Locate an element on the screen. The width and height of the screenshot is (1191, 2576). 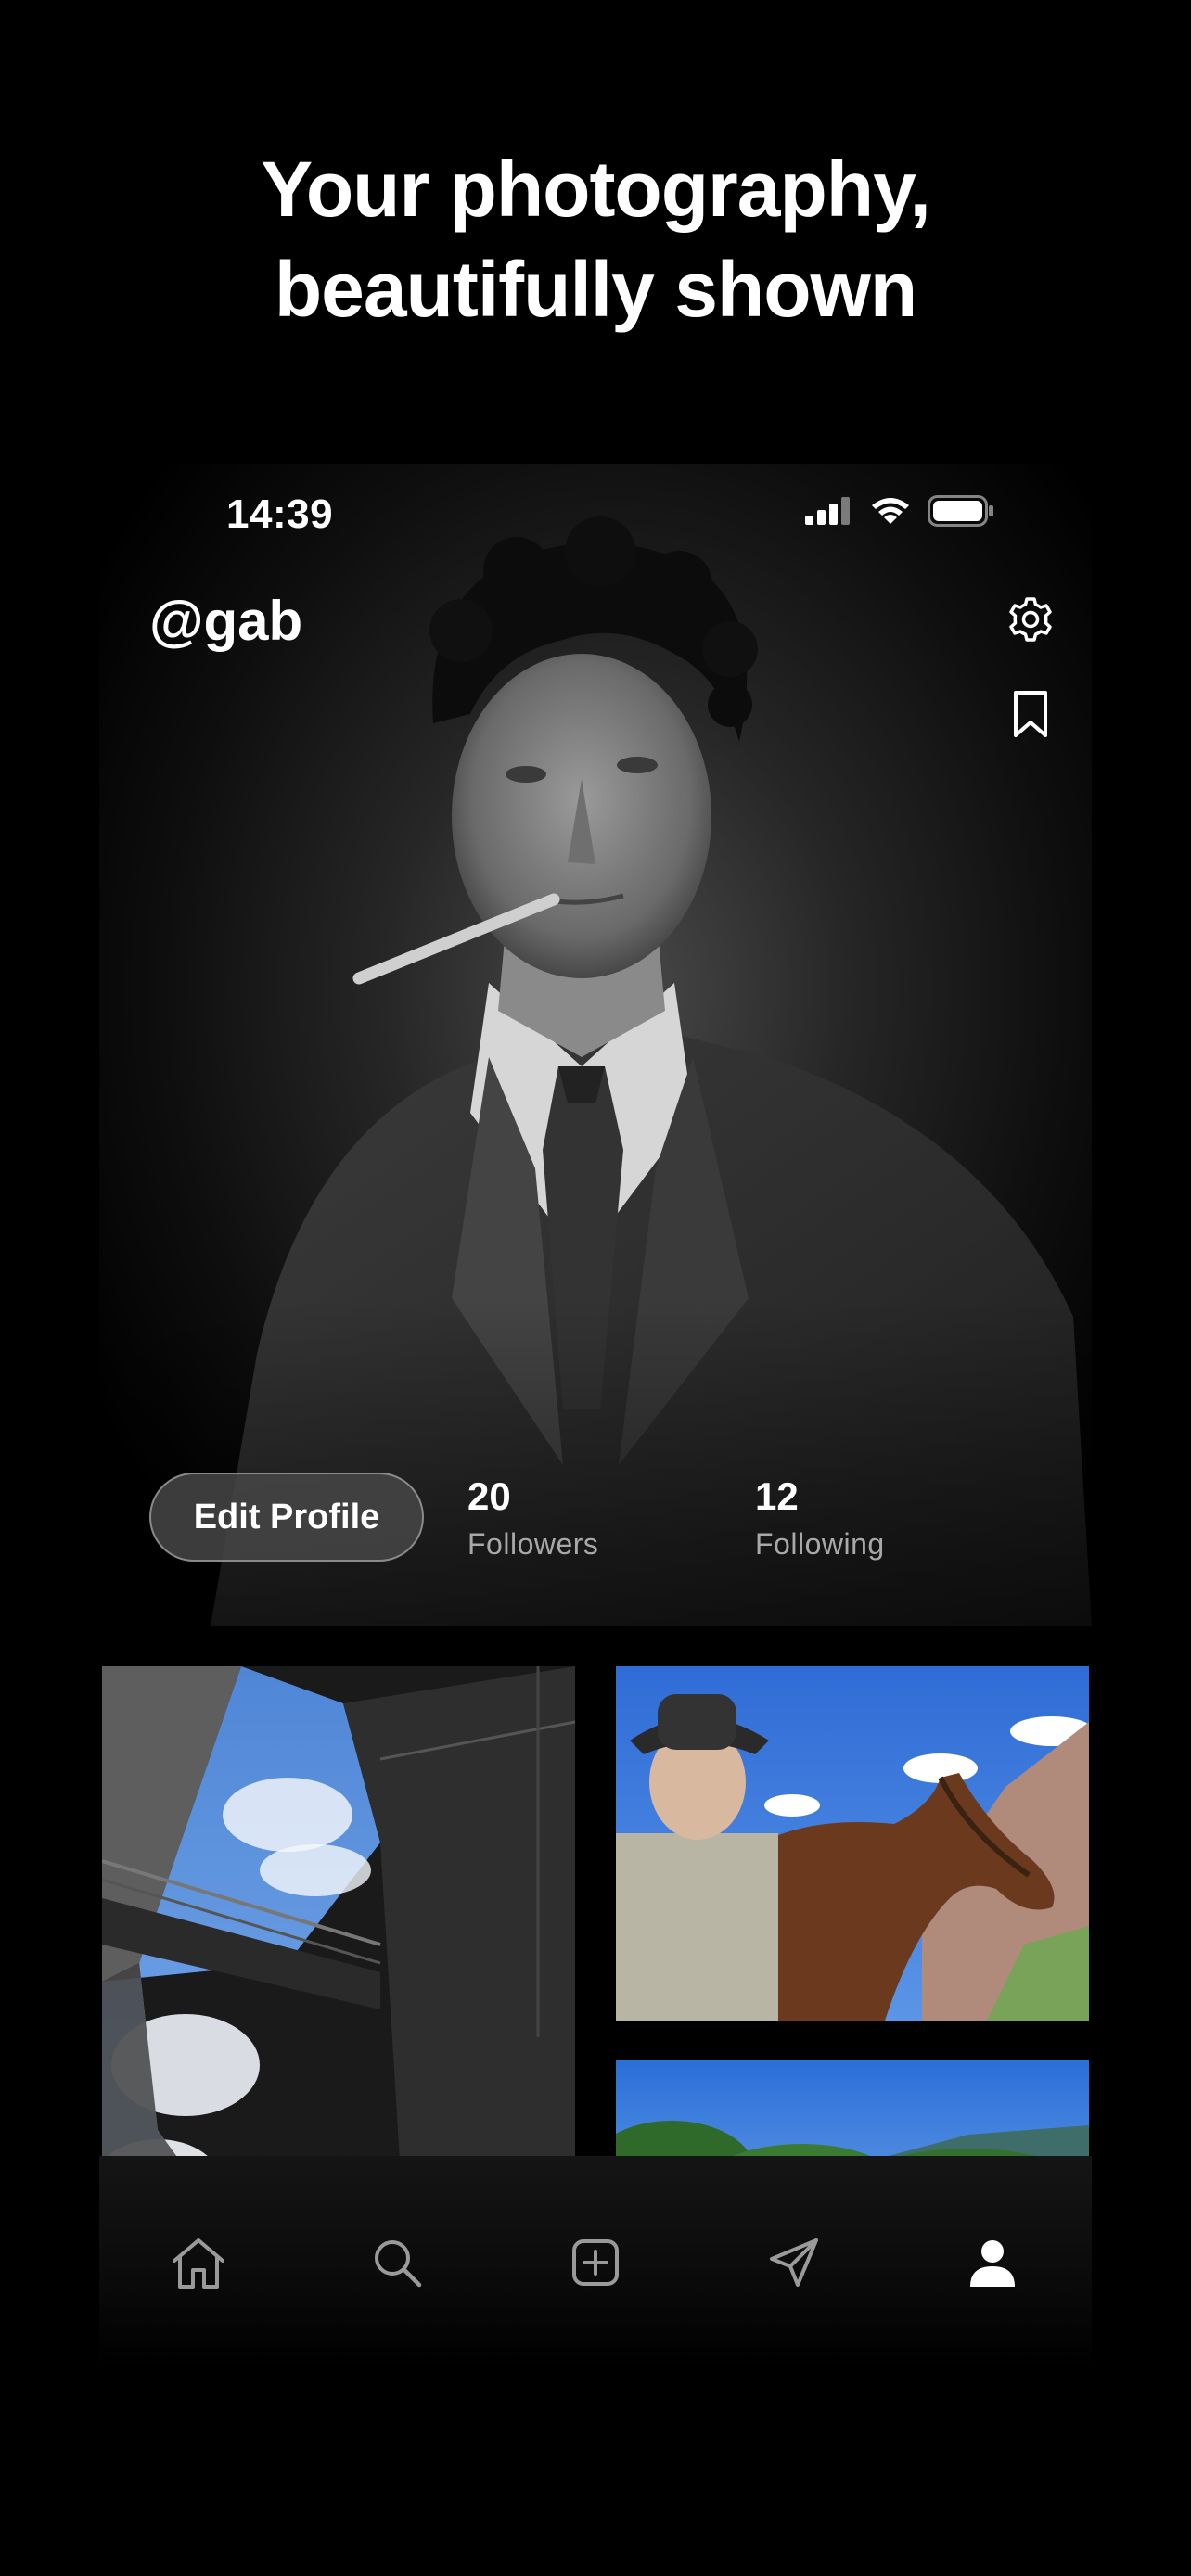
following-label: Following is located at coordinates (820, 1544).